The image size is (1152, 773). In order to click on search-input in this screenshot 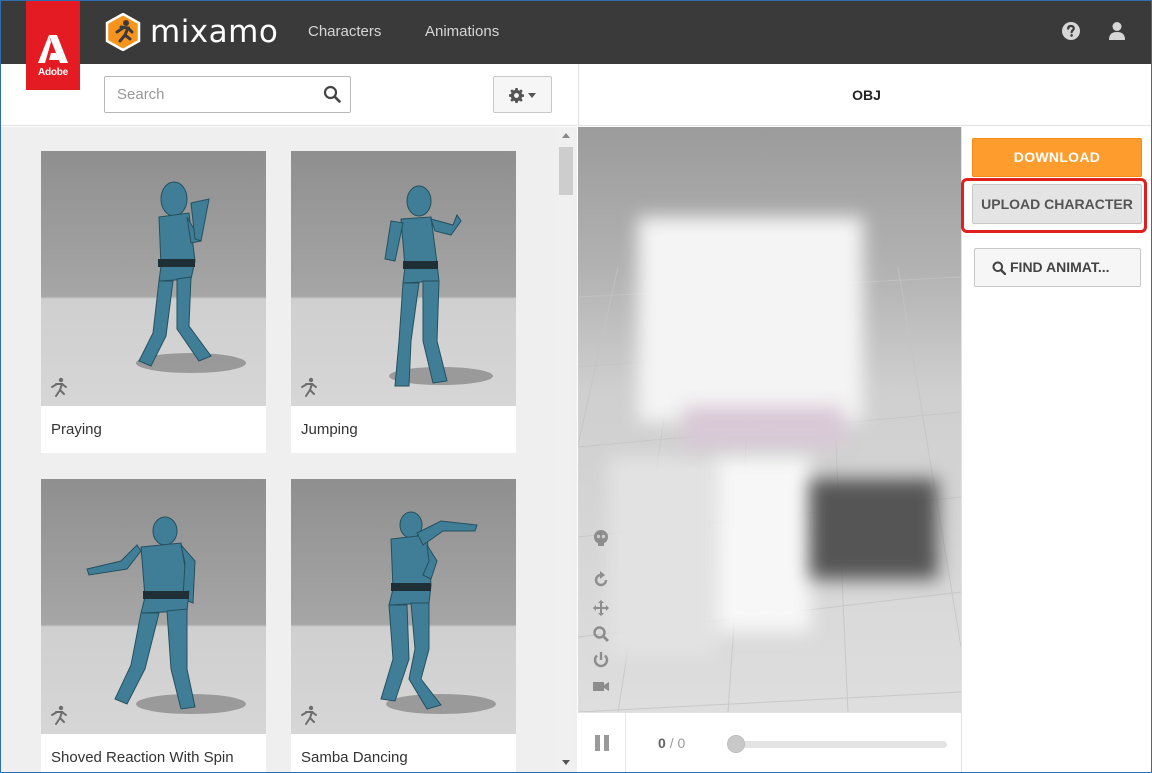, I will do `click(210, 94)`.